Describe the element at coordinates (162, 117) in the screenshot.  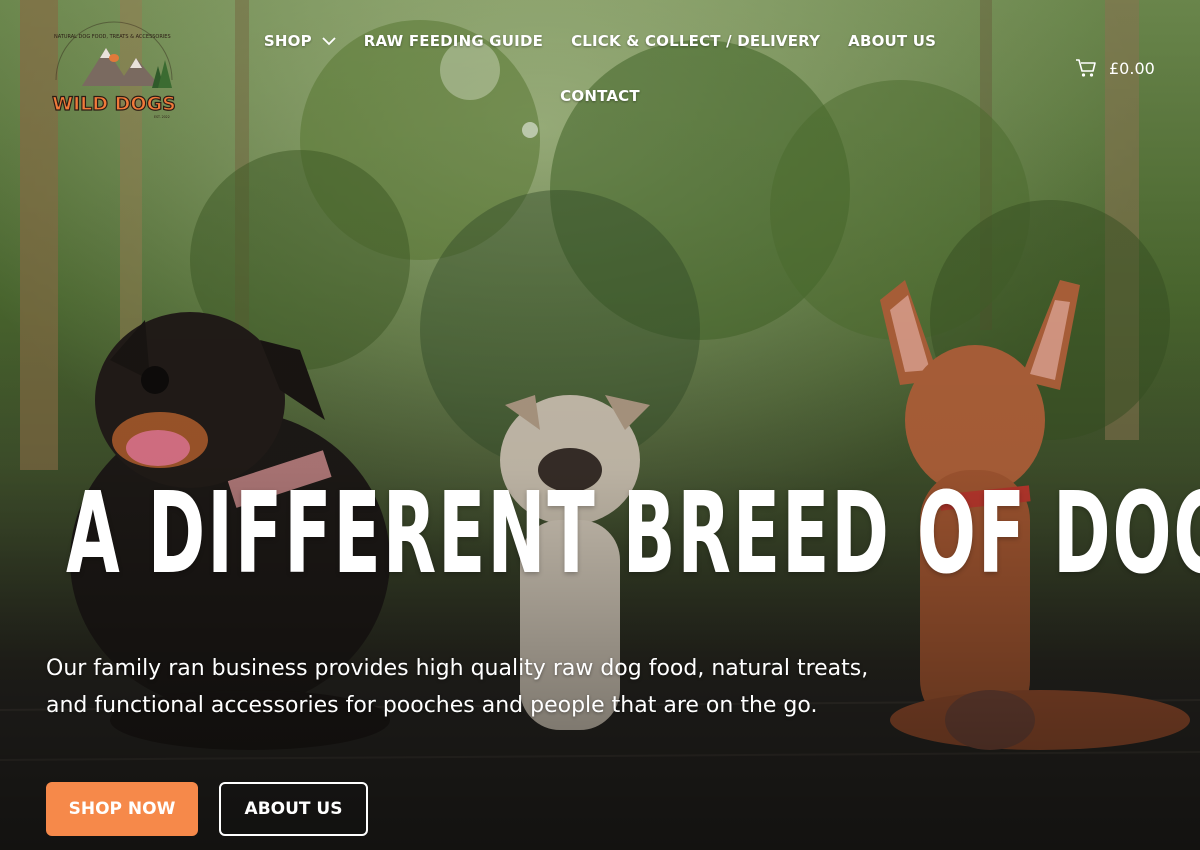
I see `logo-est-text: EST. 2022` at that location.